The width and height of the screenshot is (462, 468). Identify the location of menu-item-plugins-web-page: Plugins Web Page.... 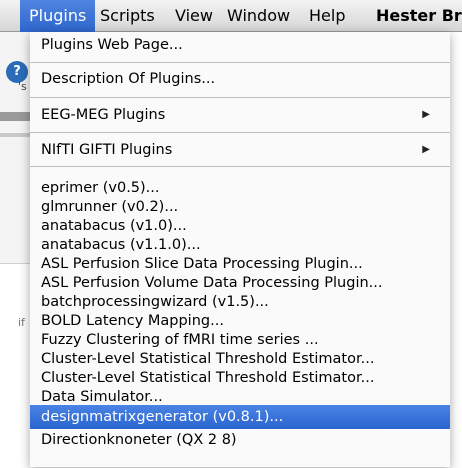
(240, 45).